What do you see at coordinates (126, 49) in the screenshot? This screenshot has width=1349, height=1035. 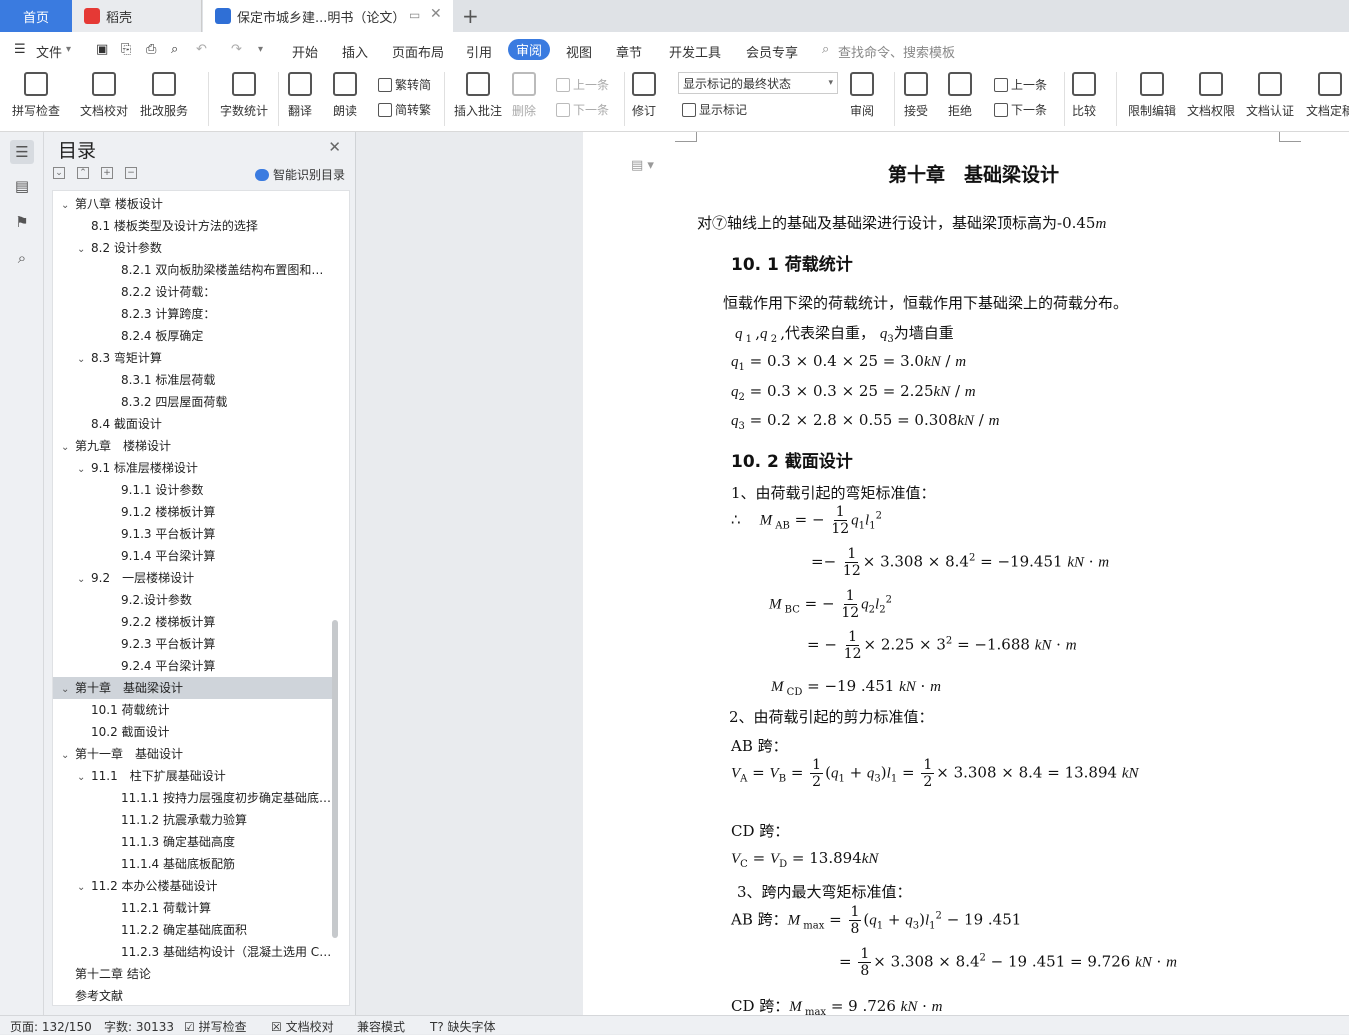 I see `export-icon: ⎘` at bounding box center [126, 49].